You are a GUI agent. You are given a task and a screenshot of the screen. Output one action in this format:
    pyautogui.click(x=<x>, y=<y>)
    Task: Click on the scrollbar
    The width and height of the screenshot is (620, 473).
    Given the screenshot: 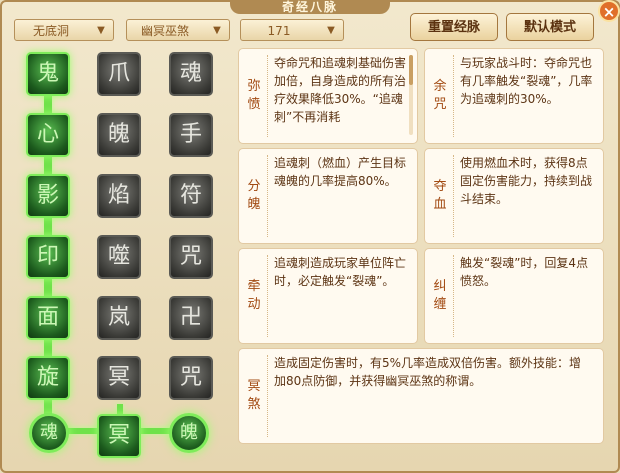 What is the action you would take?
    pyautogui.click(x=411, y=95)
    